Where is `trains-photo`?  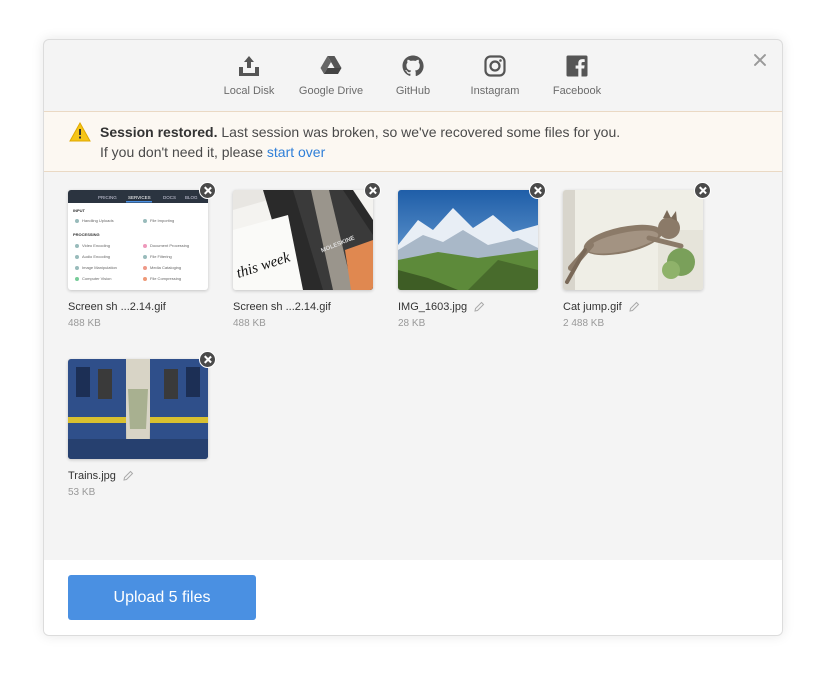
trains-photo is located at coordinates (138, 409).